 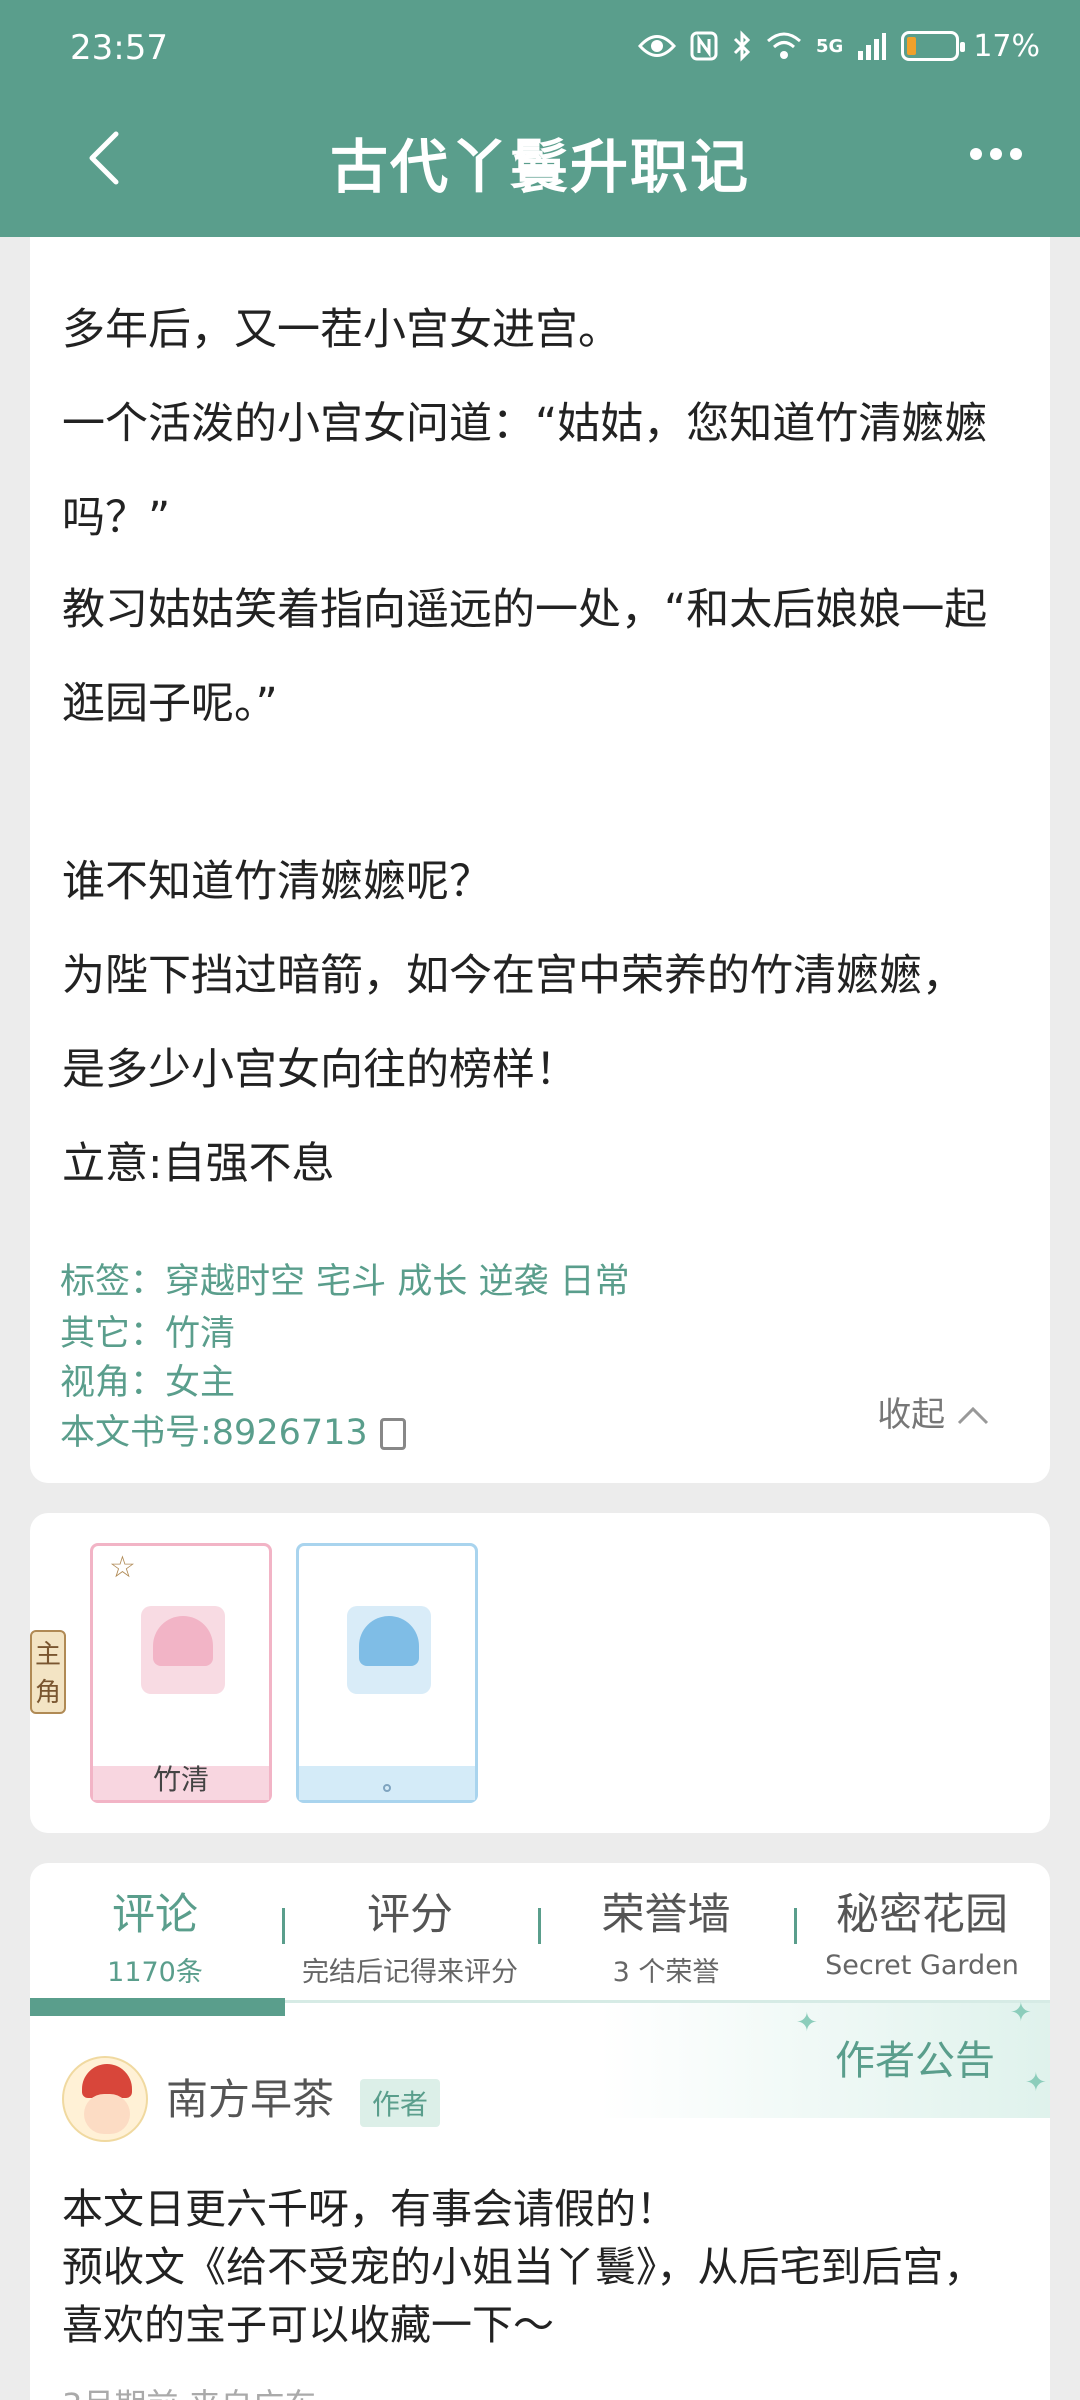 What do you see at coordinates (392, 1434) in the screenshot?
I see `copy-icon` at bounding box center [392, 1434].